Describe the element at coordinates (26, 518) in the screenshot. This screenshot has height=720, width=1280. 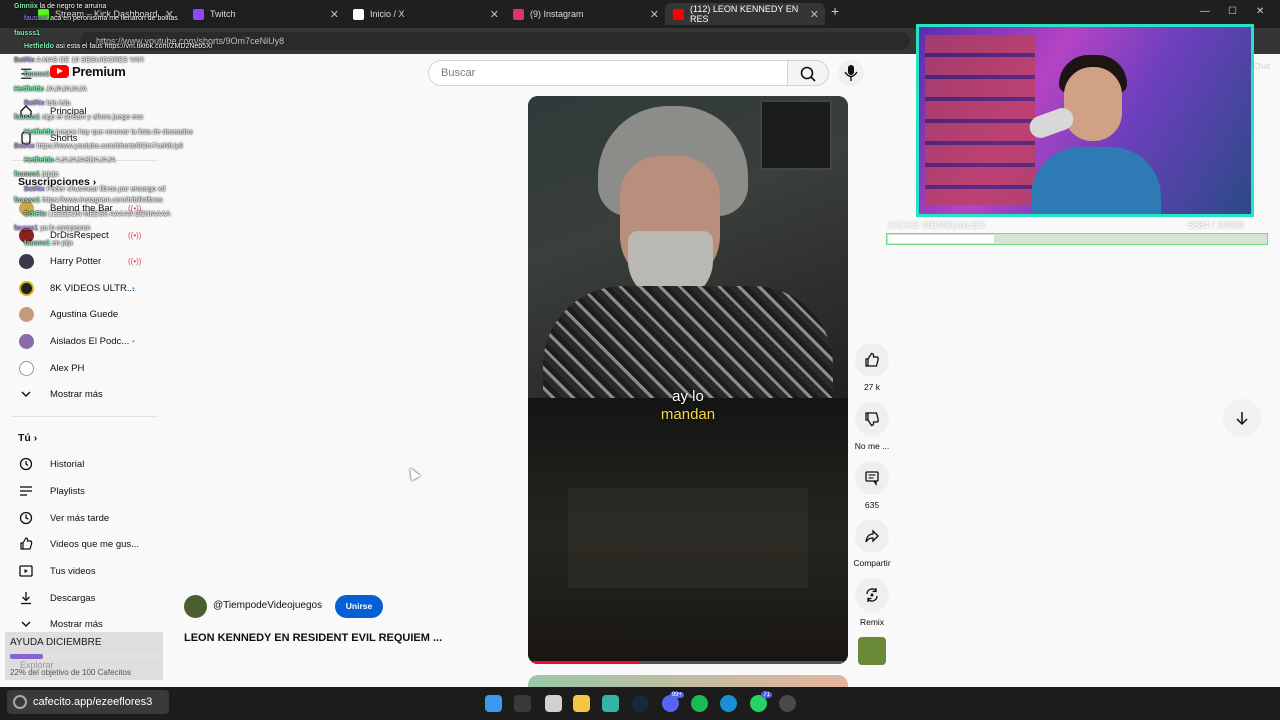
I see `watch-later-icon` at that location.